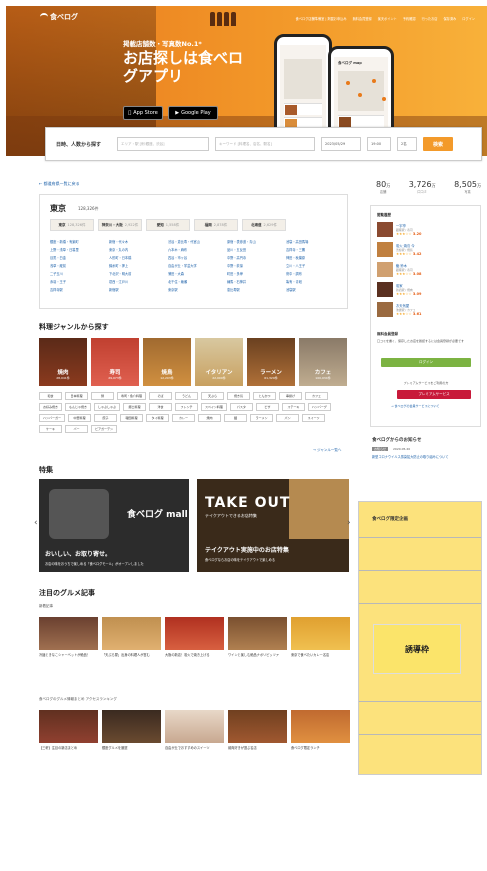 The width and height of the screenshot is (487, 871). Describe the element at coordinates (219, 362) in the screenshot. I see `genre-tile-italian: イタリアン 22,000件` at that location.